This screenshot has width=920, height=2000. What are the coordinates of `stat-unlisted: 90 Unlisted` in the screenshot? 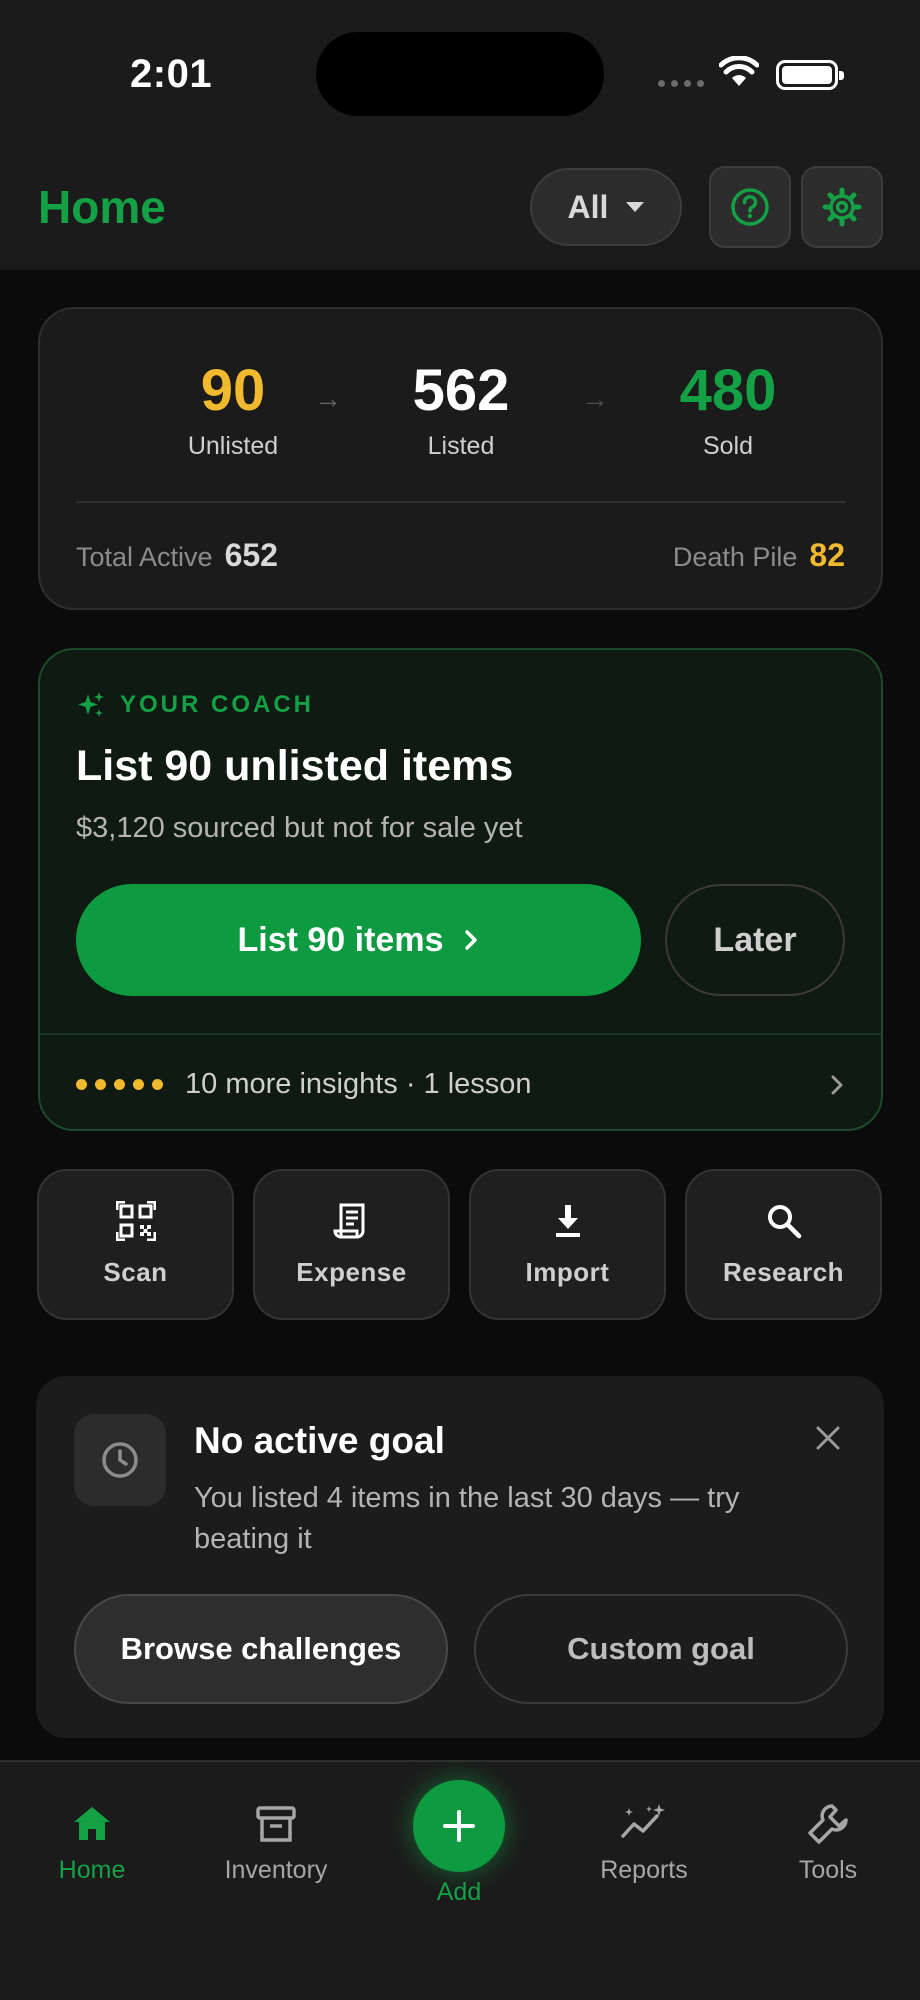 It's located at (233, 409).